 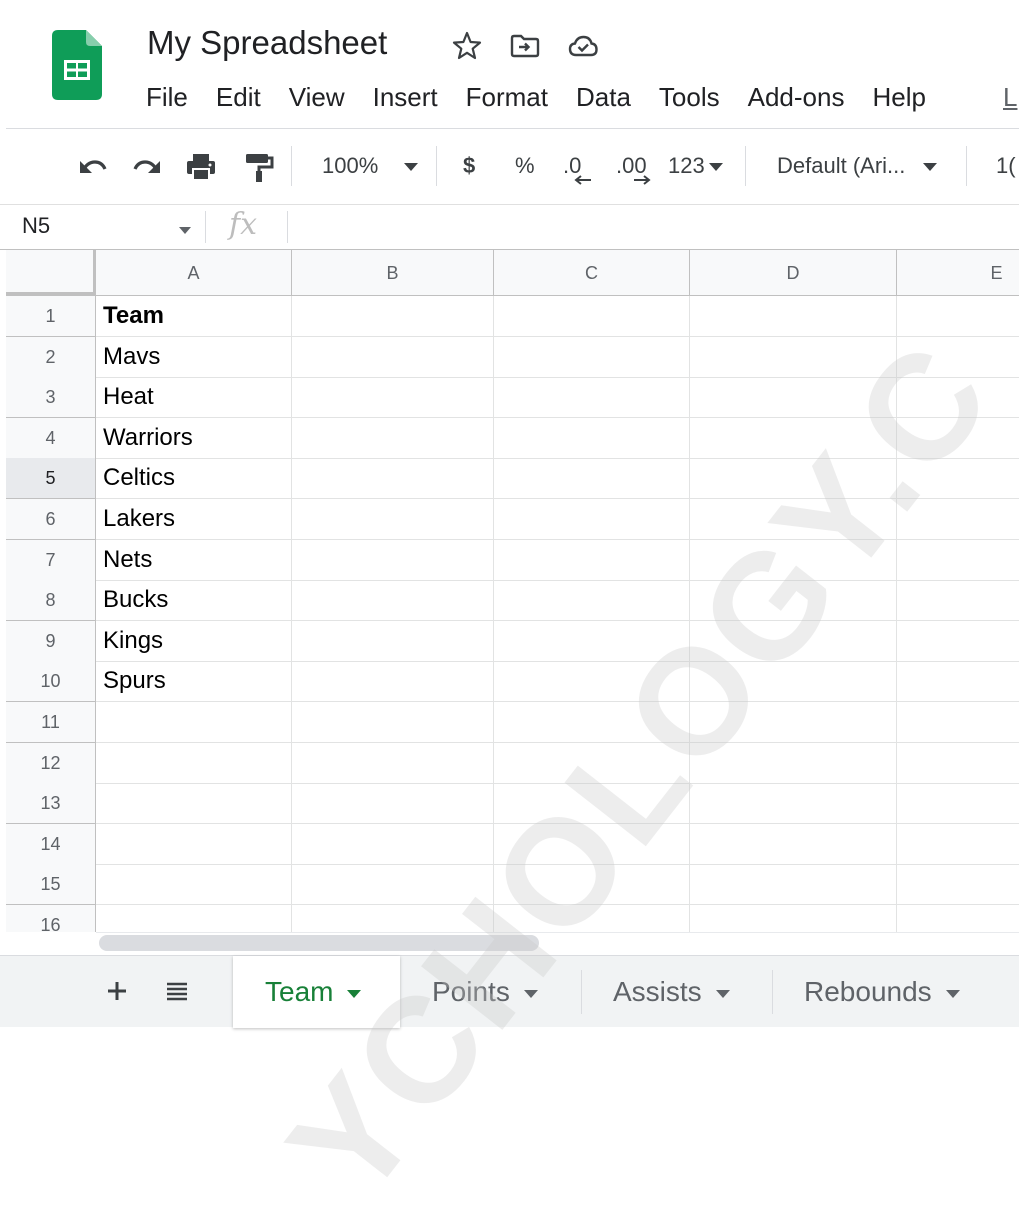 What do you see at coordinates (793, 641) in the screenshot?
I see `cell-d9` at bounding box center [793, 641].